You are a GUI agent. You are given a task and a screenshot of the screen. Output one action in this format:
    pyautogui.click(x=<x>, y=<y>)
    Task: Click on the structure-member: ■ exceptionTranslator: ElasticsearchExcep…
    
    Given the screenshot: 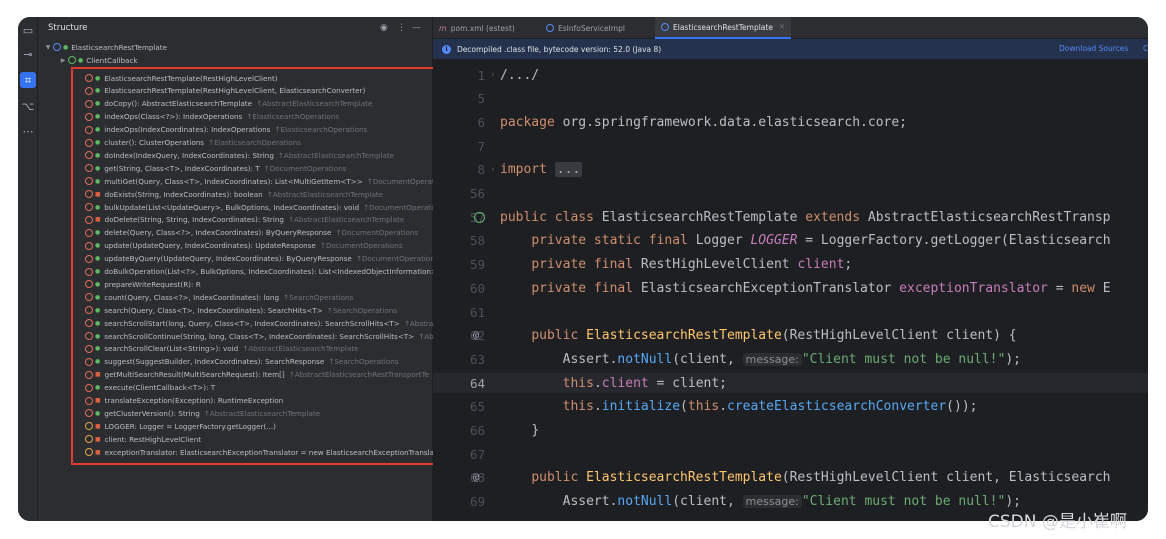 What is the action you would take?
    pyautogui.click(x=267, y=452)
    